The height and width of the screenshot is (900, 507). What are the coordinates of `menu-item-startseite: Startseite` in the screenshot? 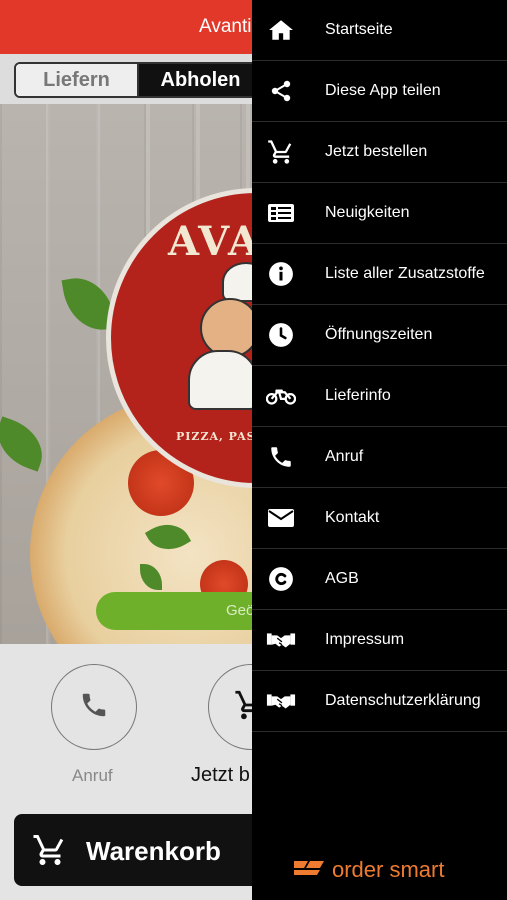 It's located at (379, 30).